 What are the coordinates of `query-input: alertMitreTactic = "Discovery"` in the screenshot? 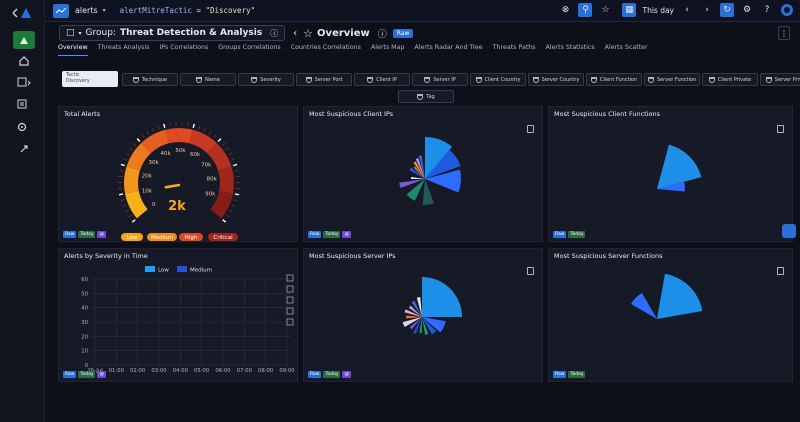 It's located at (187, 10).